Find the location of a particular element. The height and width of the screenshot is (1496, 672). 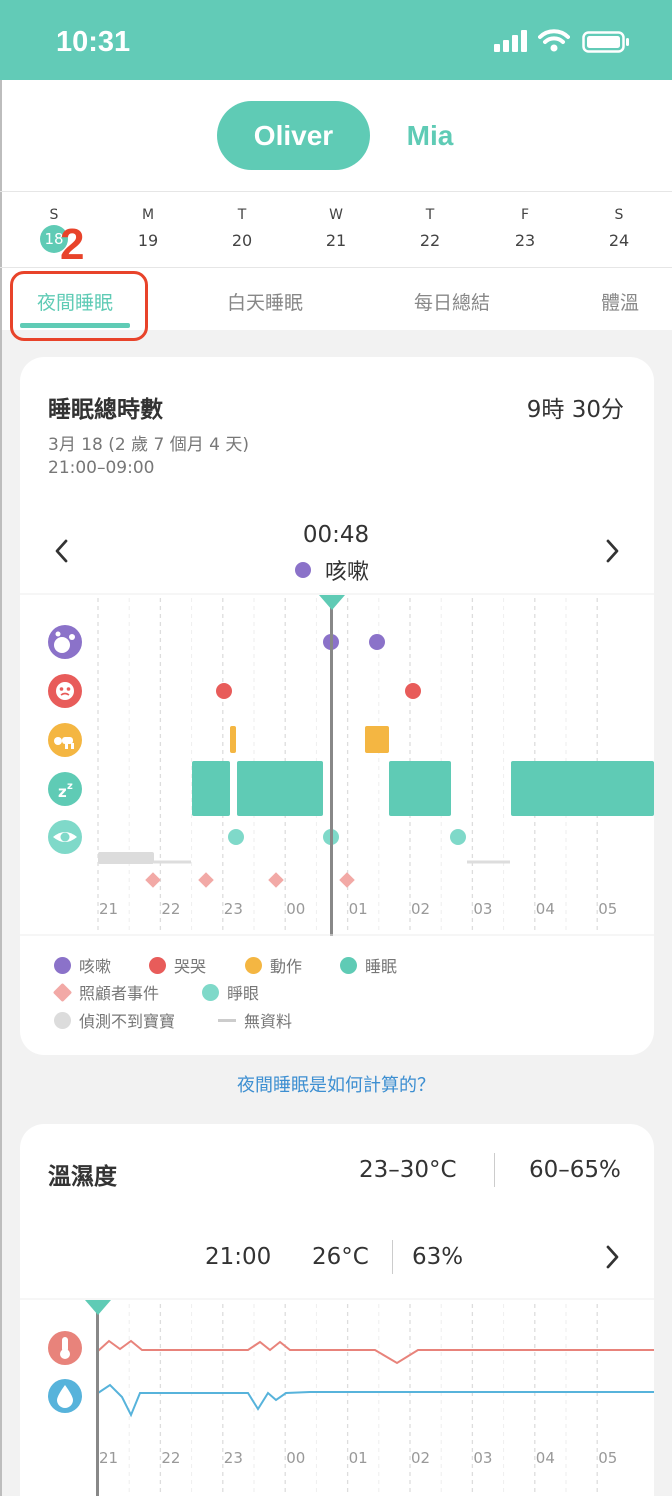

legend-cough: 咳嗽 is located at coordinates (82, 965).